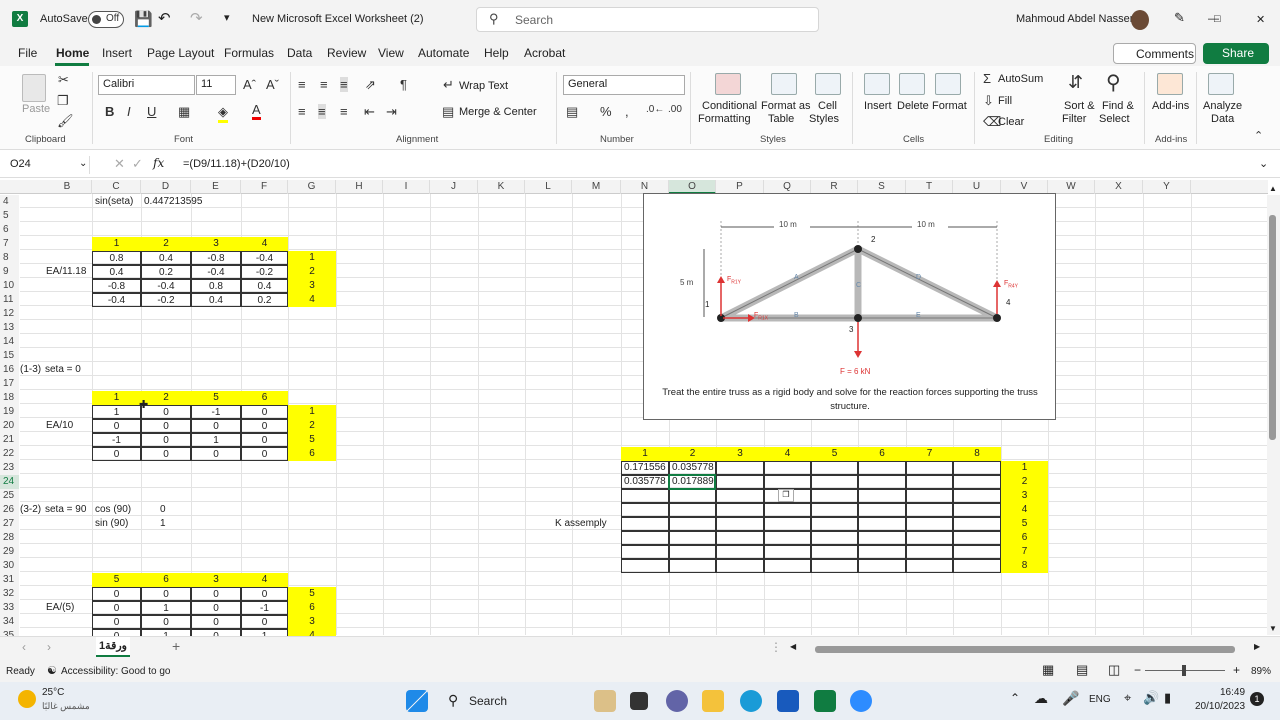 The width and height of the screenshot is (1280, 720). What do you see at coordinates (312, 258) in the screenshot?
I see `matrix1-dof: 1` at bounding box center [312, 258].